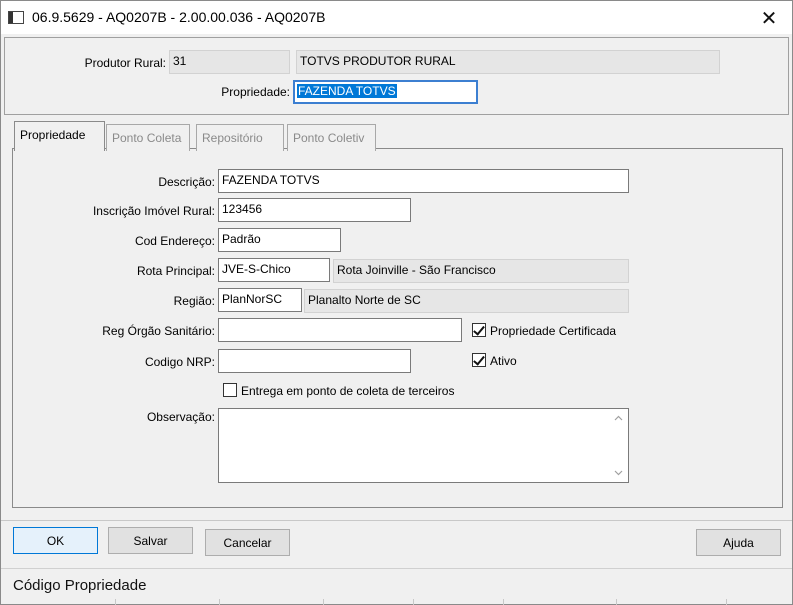 This screenshot has height=605, width=793. What do you see at coordinates (274, 270) in the screenshot?
I see `rota-principal-input: JVE-S-Chico` at bounding box center [274, 270].